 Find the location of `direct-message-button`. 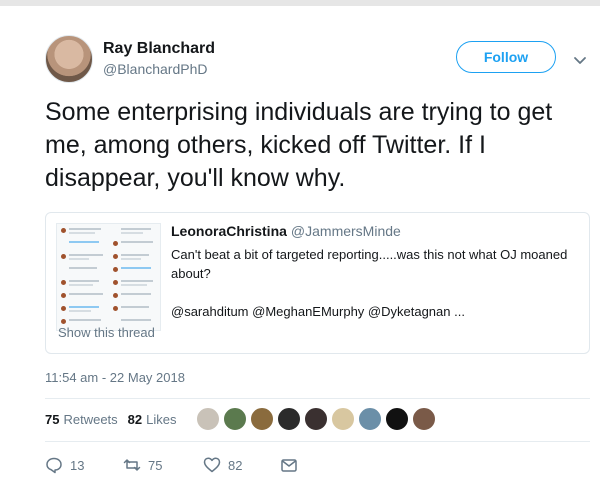

direct-message-button is located at coordinates (289, 465).